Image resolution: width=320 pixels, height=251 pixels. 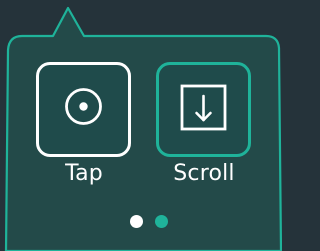 I want to click on scroll-gesture-button, so click(x=203, y=109).